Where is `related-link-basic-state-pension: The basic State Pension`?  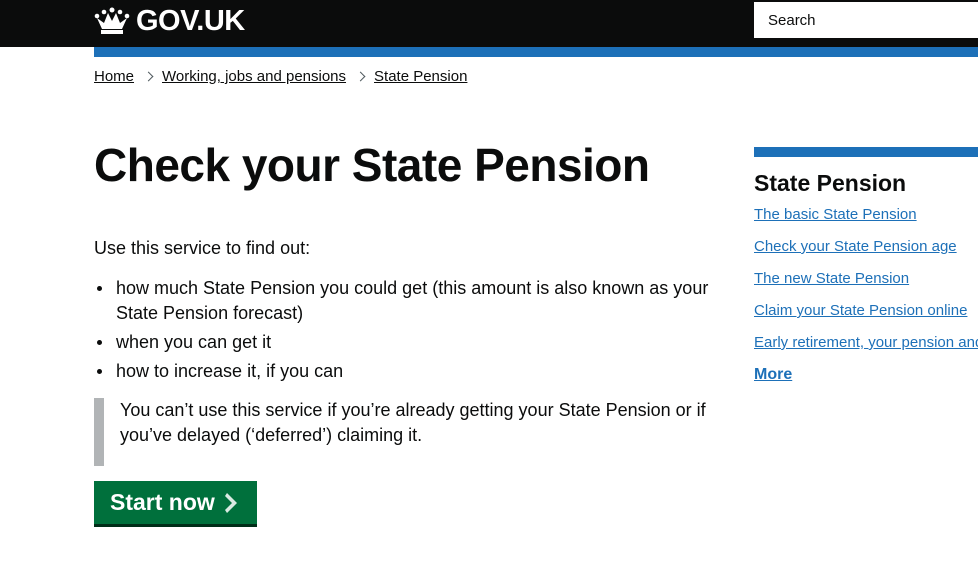
related-link-basic-state-pension: The basic State Pension is located at coordinates (835, 214).